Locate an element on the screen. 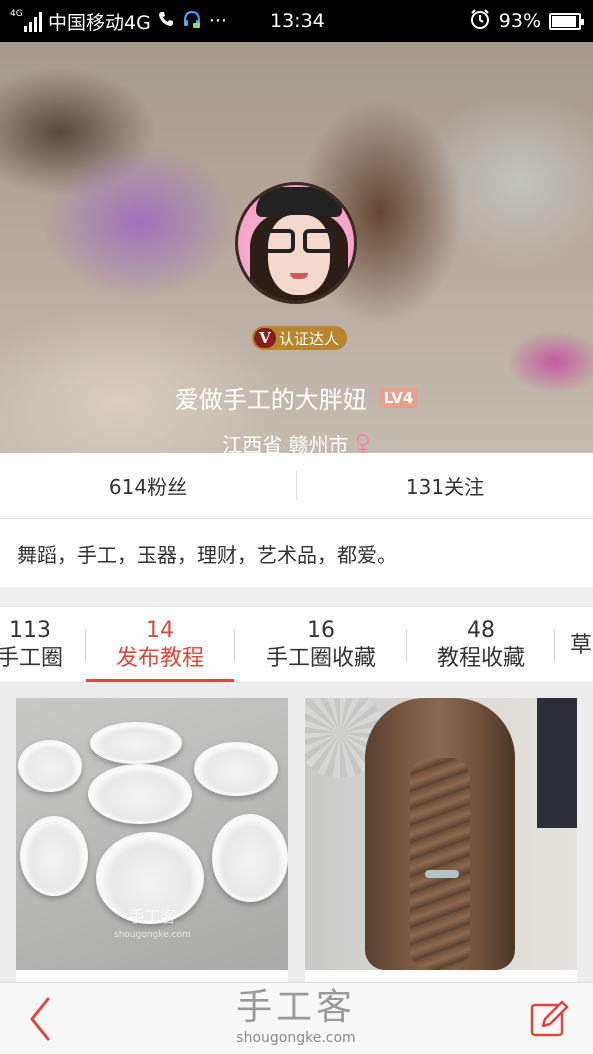 The width and height of the screenshot is (593, 1054). clock: 13:34 is located at coordinates (297, 21).